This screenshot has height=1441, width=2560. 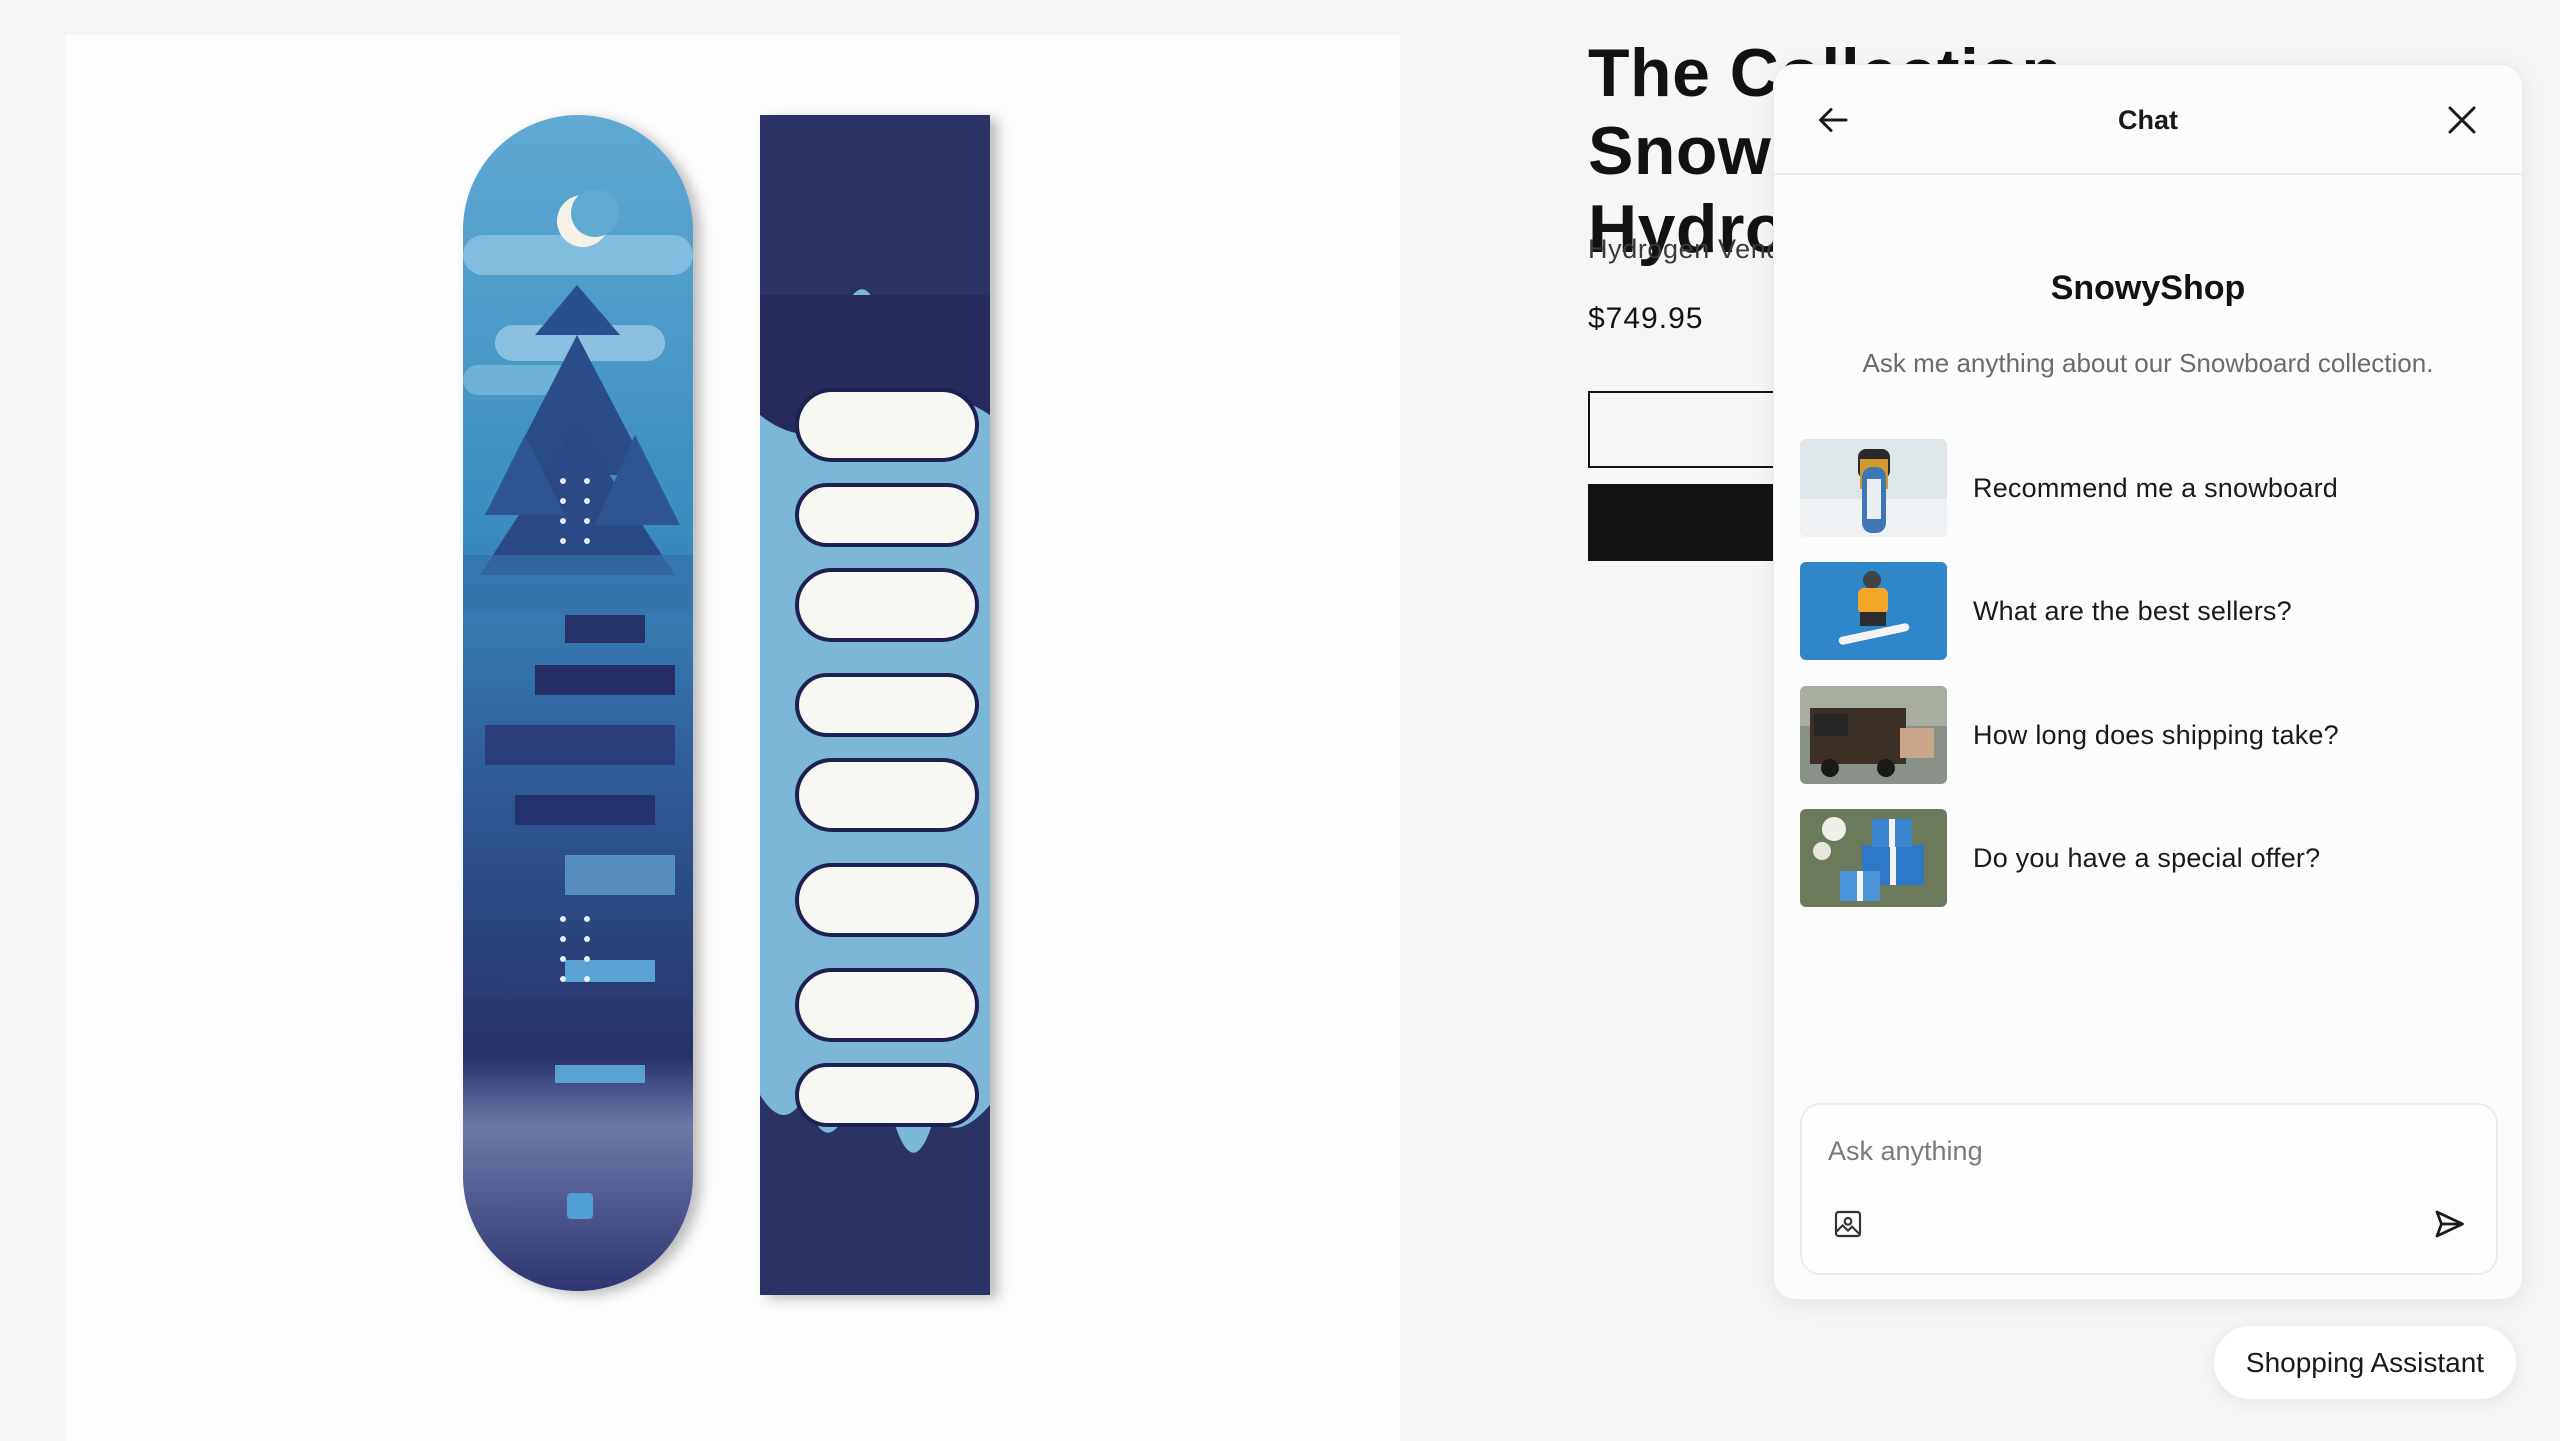 I want to click on close-icon, so click(x=2462, y=120).